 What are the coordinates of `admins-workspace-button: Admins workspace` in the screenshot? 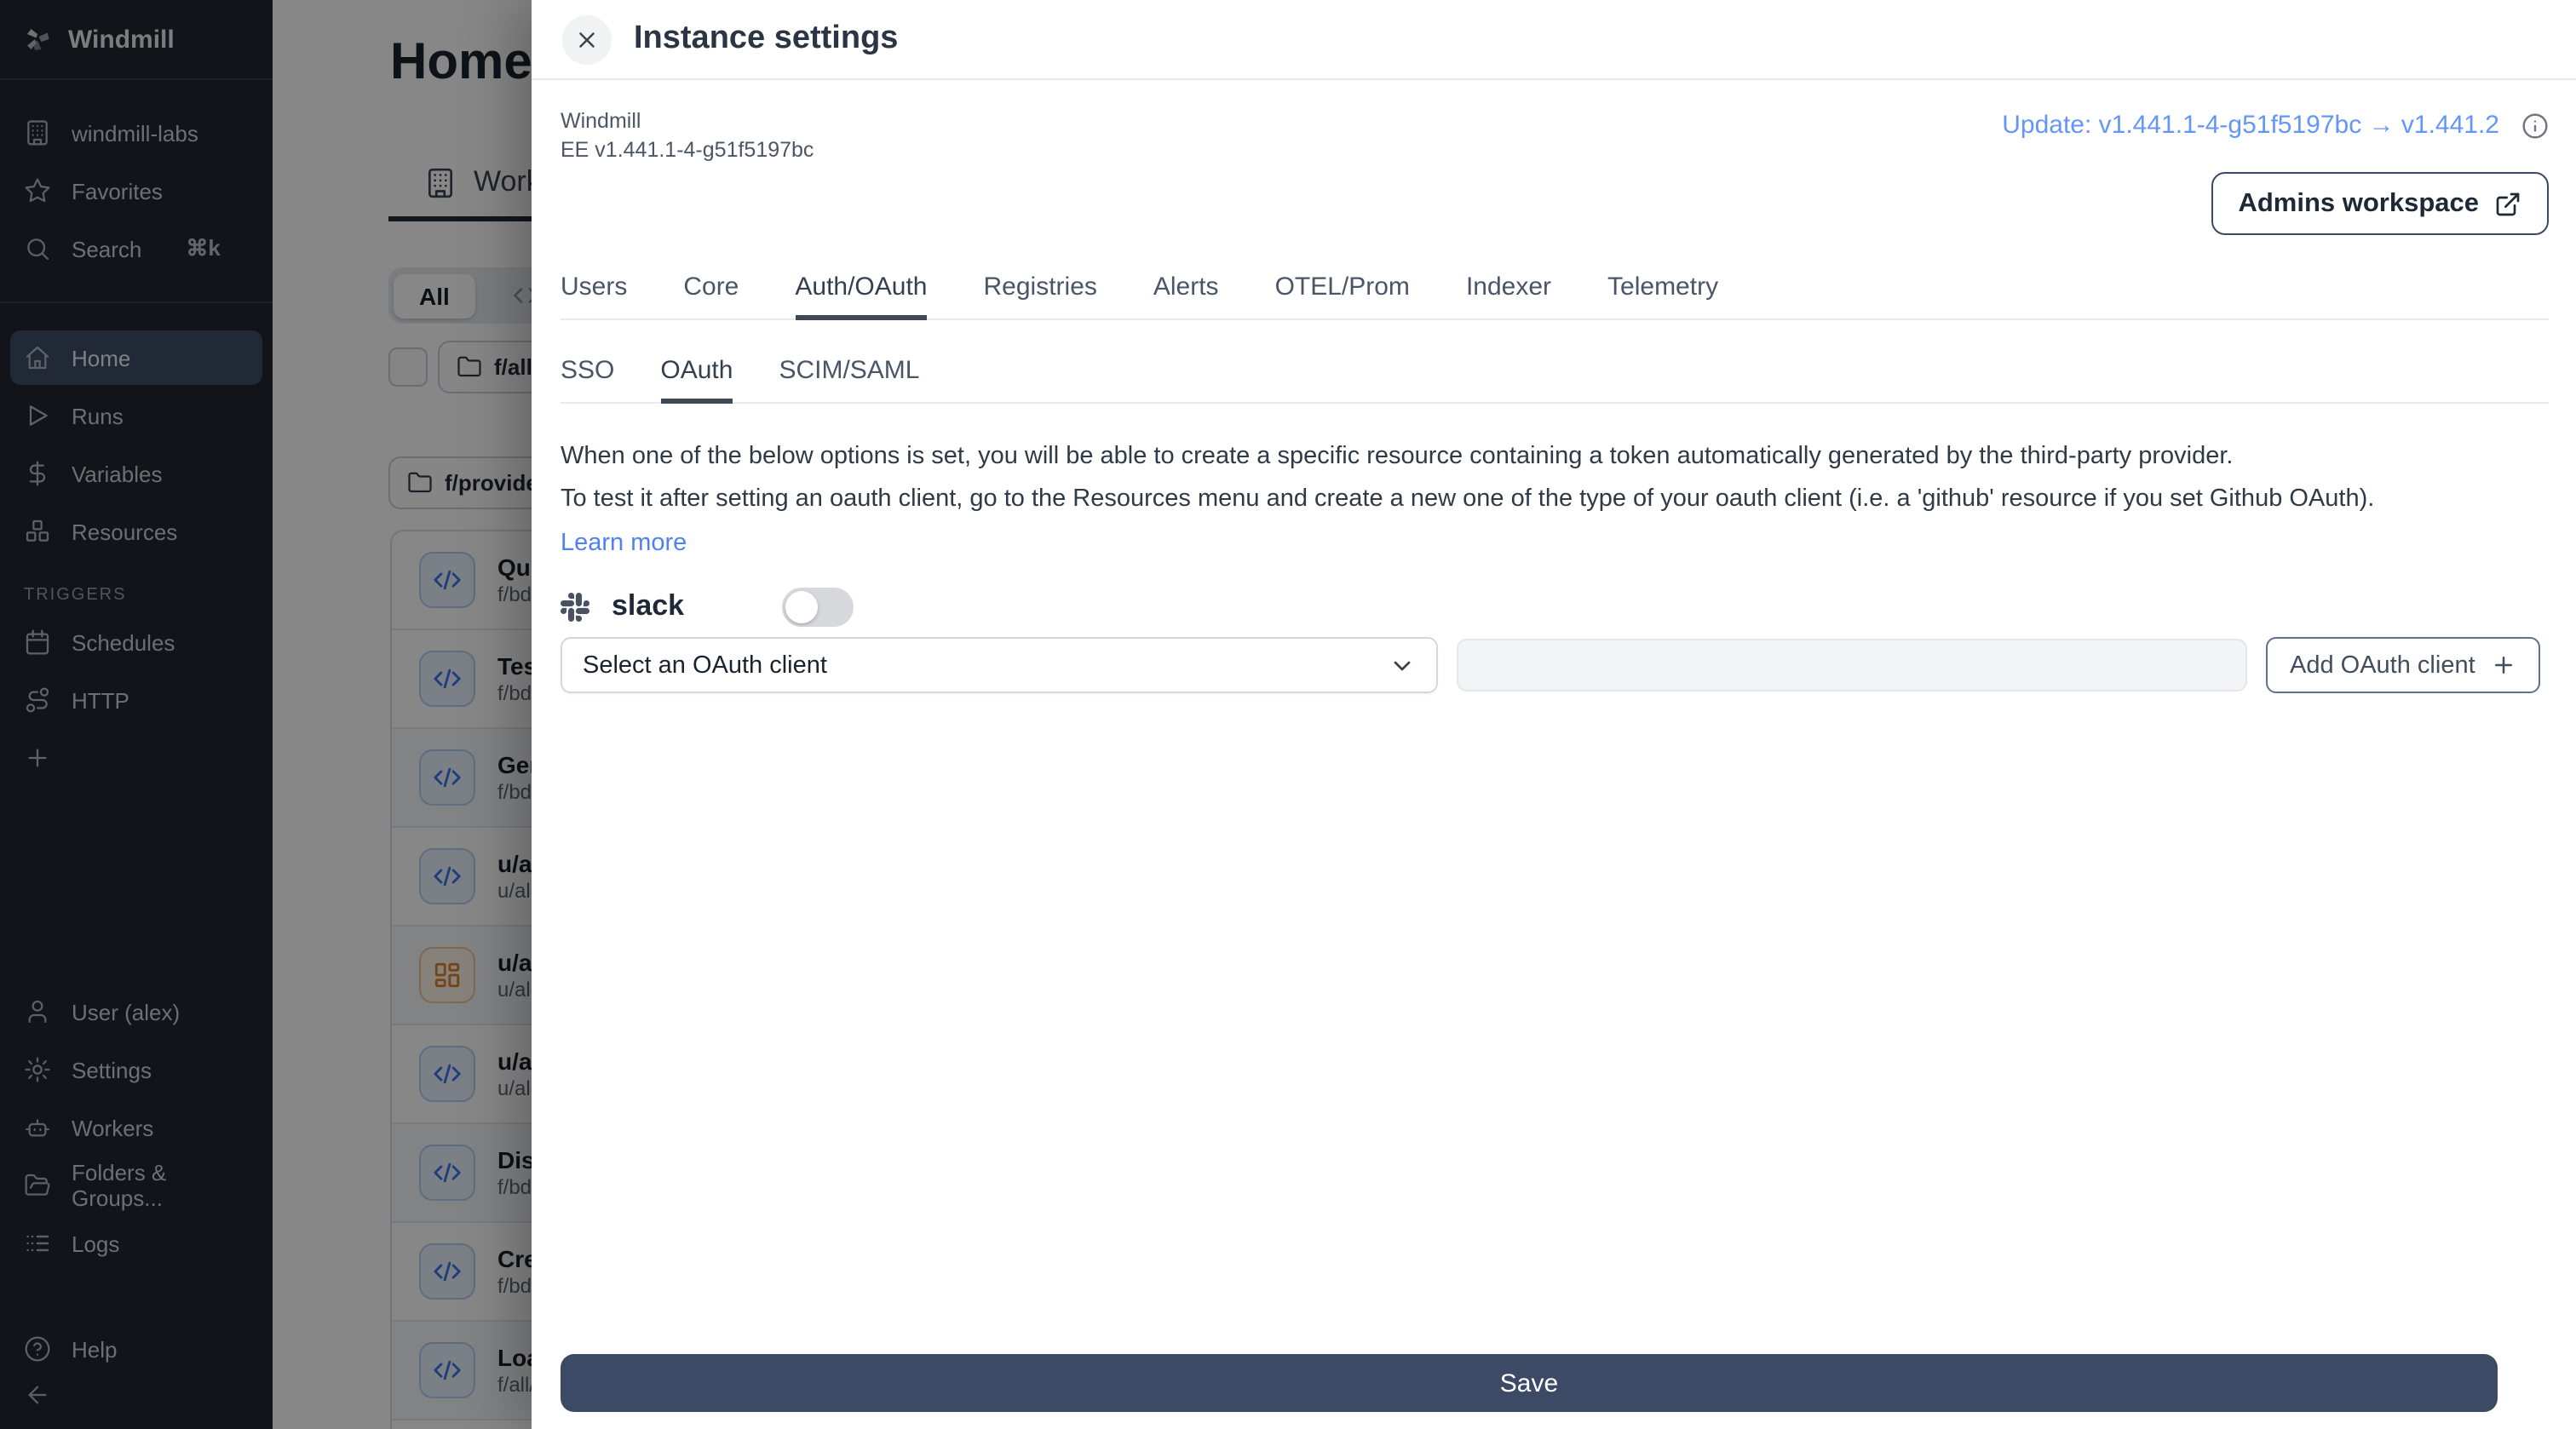 It's located at (2380, 203).